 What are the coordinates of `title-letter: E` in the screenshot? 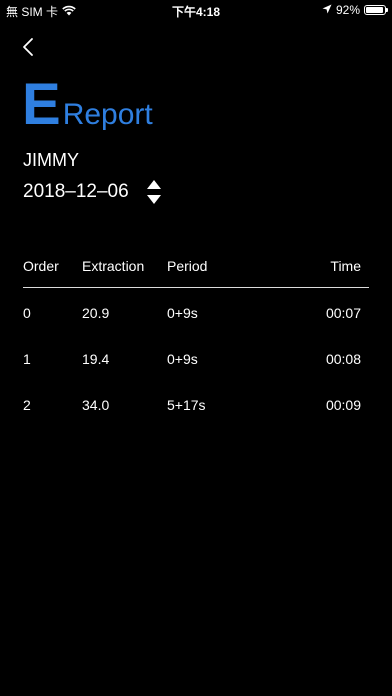 It's located at (41, 104).